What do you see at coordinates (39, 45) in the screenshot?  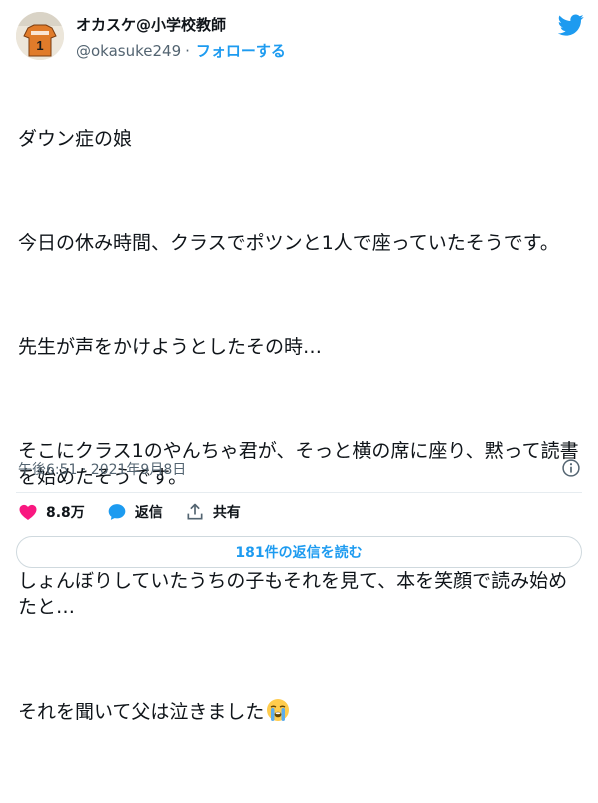 I see `avatar-shirt-number: 1` at bounding box center [39, 45].